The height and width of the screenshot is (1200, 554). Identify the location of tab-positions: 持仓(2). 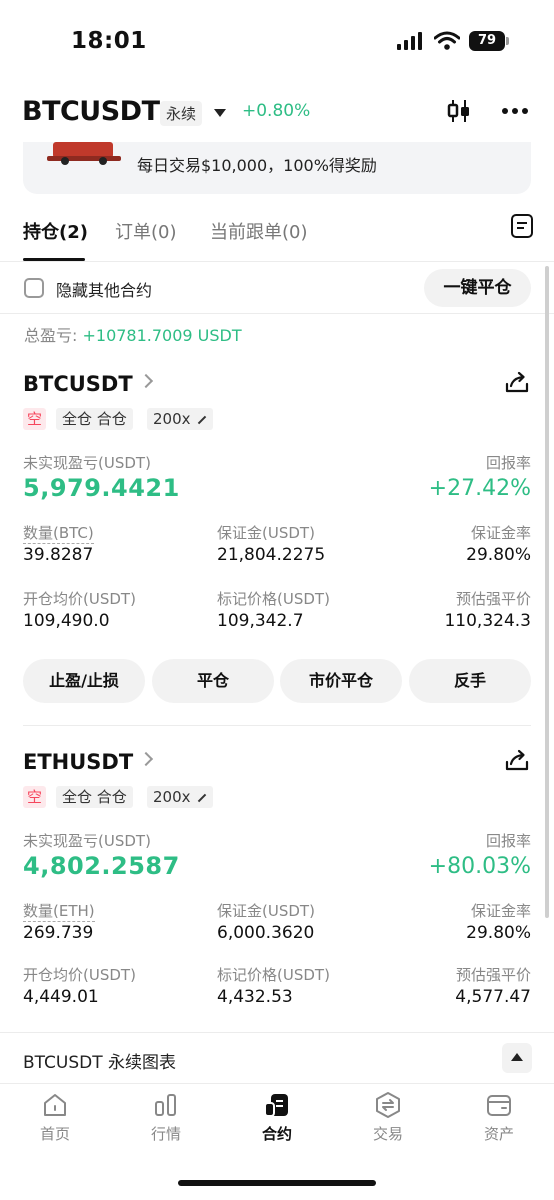
(55, 231).